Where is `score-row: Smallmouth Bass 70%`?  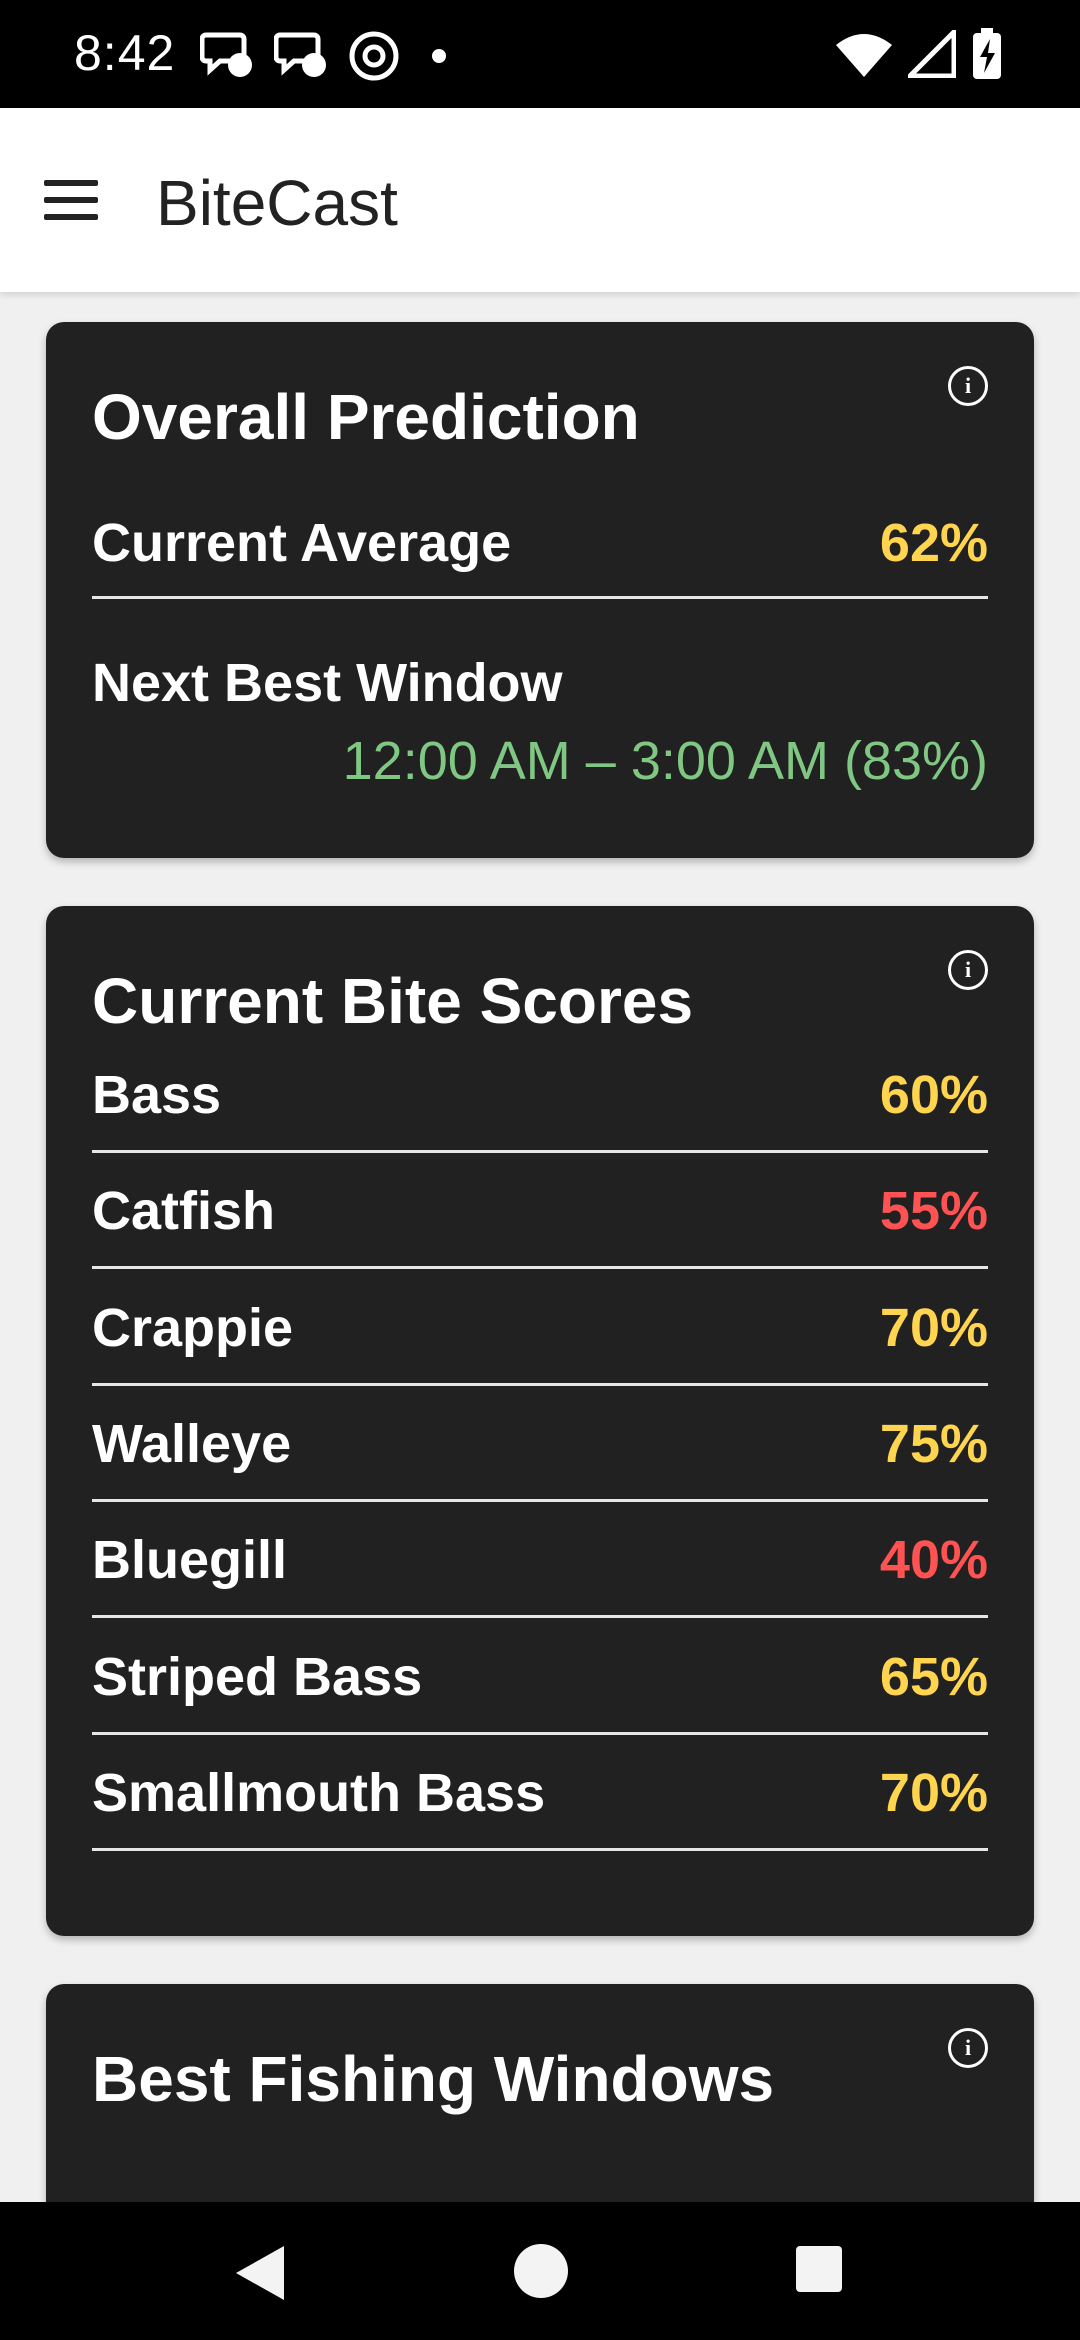 score-row: Smallmouth Bass 70% is located at coordinates (540, 1791).